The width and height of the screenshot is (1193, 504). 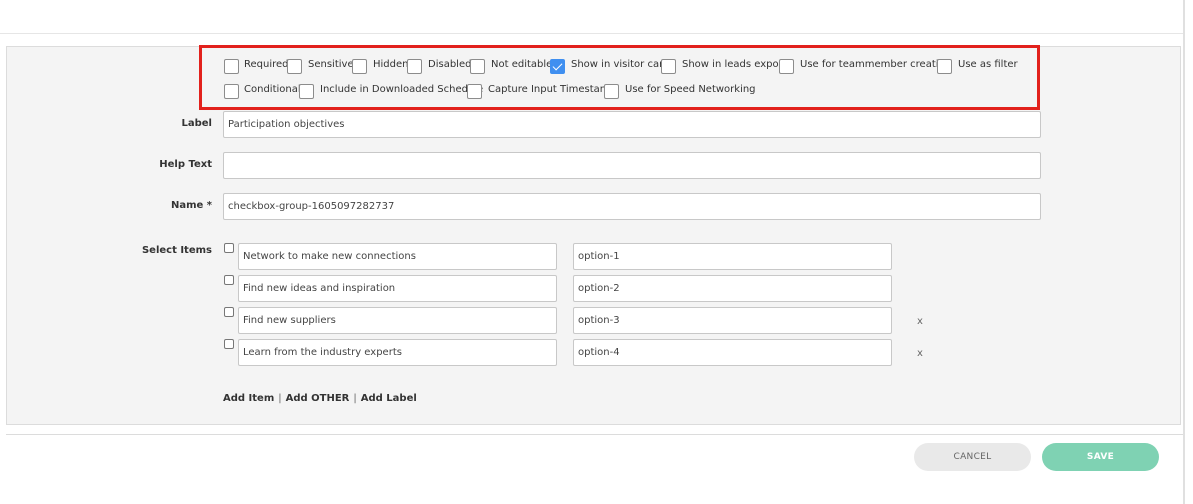 I want to click on required-checkbox, so click(x=231, y=66).